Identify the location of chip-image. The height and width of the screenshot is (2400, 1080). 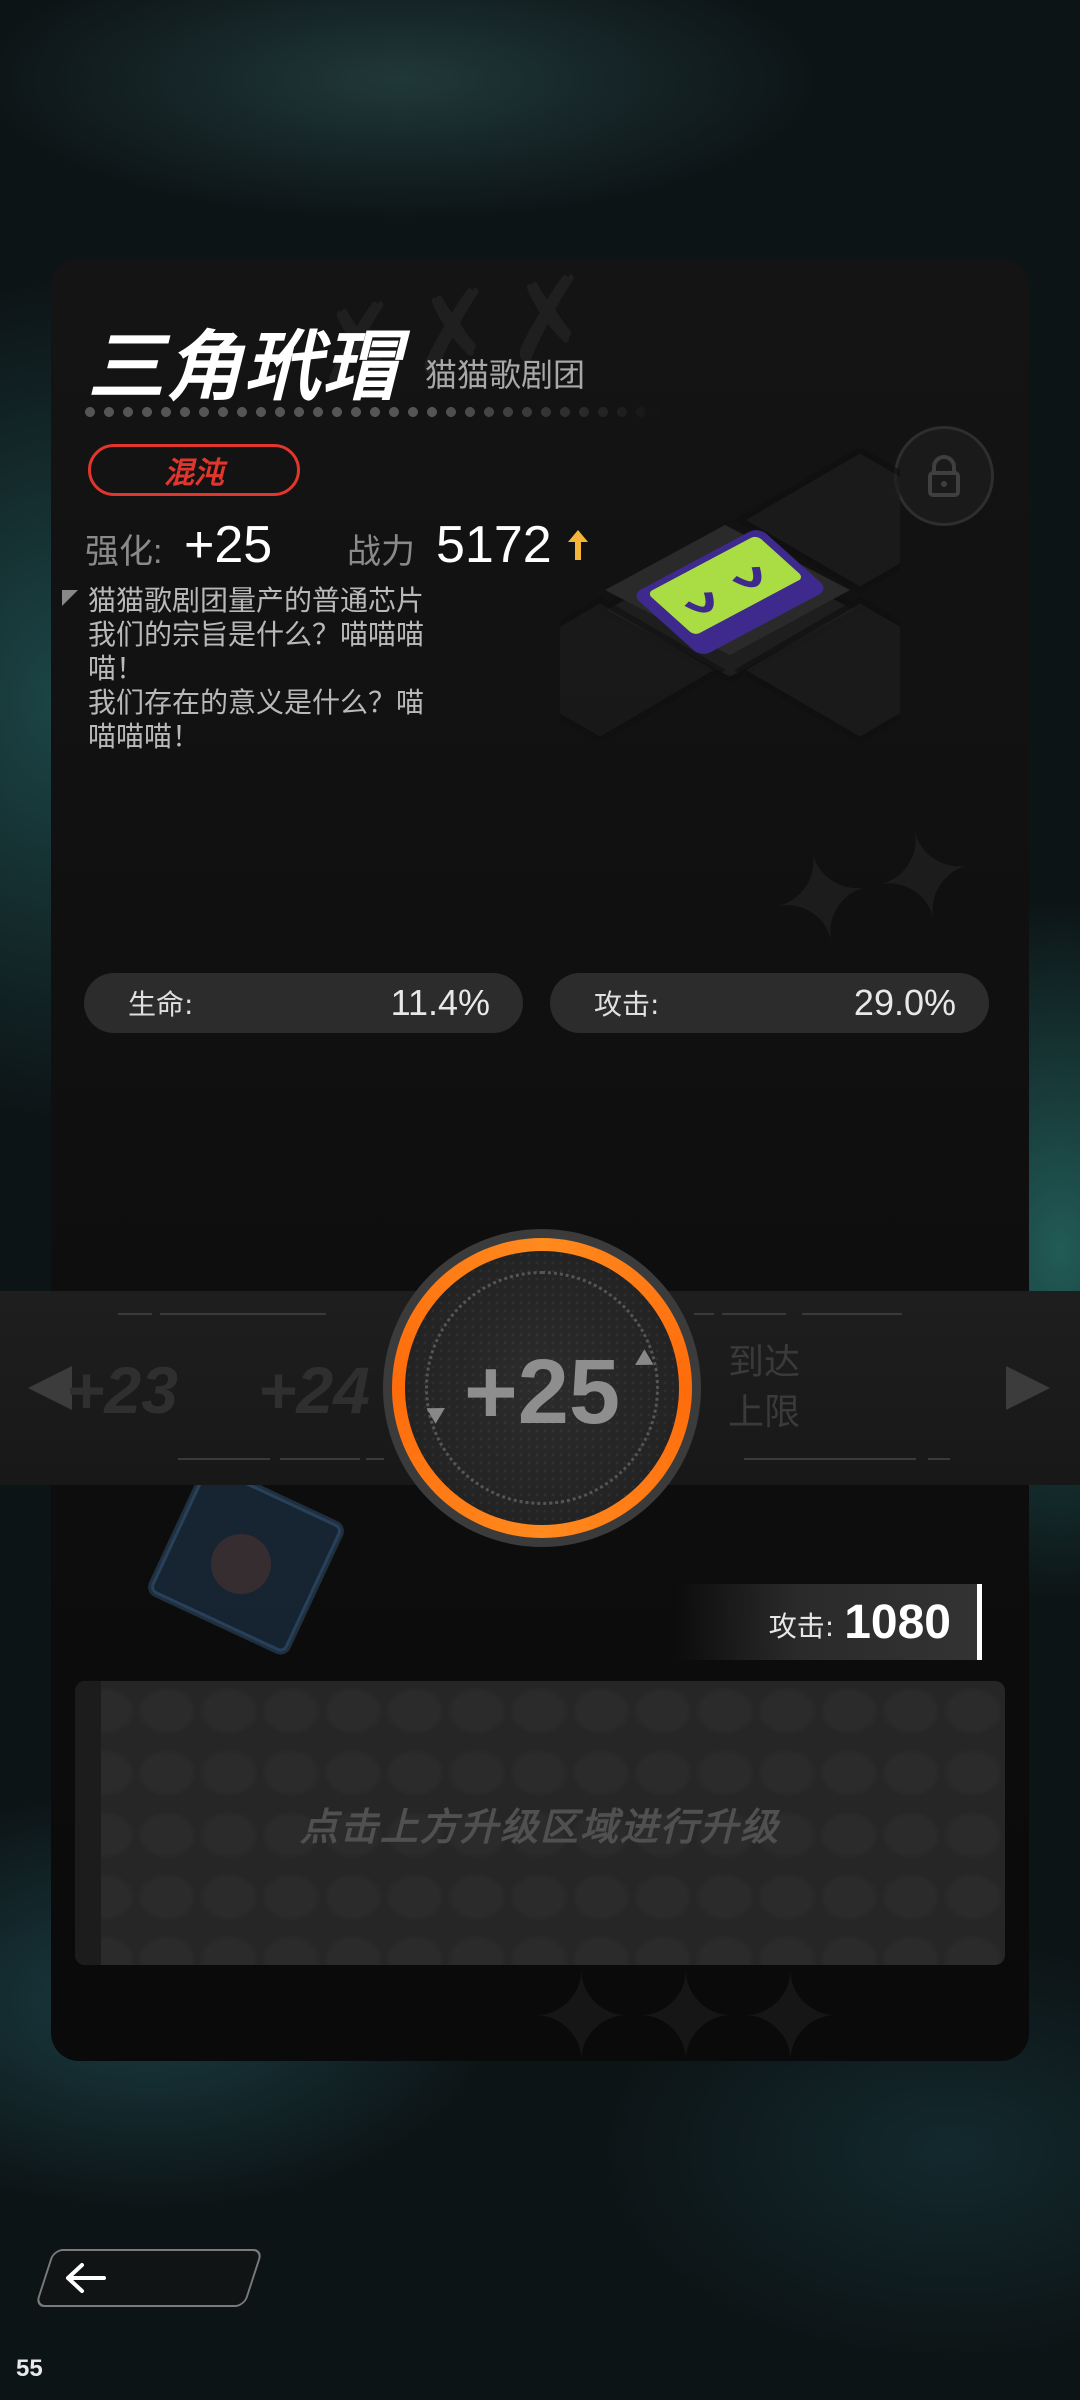
(730, 595).